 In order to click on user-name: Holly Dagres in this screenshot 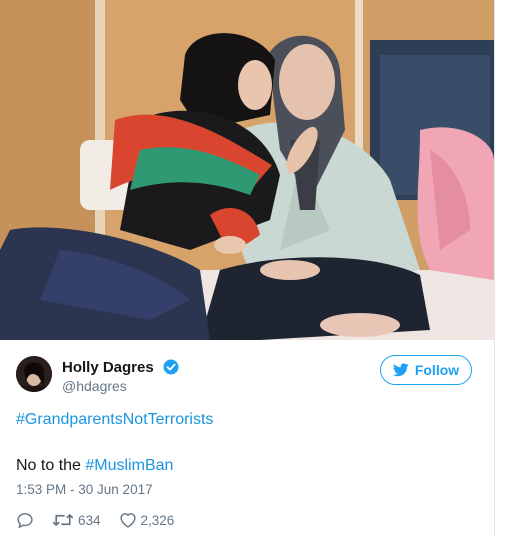, I will do `click(108, 367)`.